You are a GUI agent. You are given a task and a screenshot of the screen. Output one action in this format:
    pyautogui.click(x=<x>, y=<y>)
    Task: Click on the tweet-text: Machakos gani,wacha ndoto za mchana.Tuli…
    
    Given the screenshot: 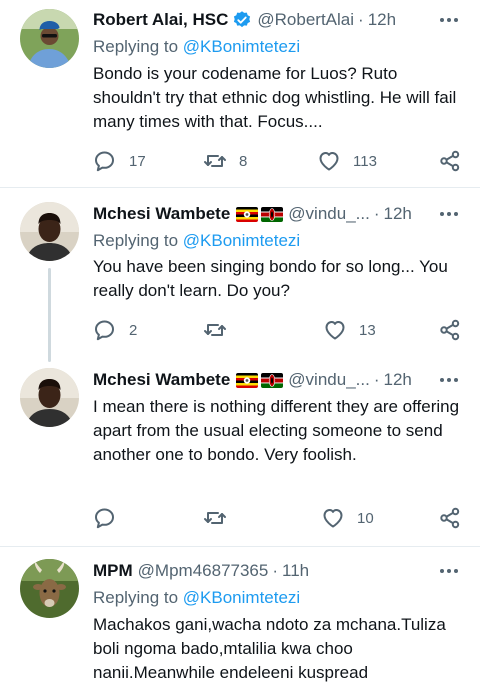 What is the action you would take?
    pyautogui.click(x=269, y=648)
    